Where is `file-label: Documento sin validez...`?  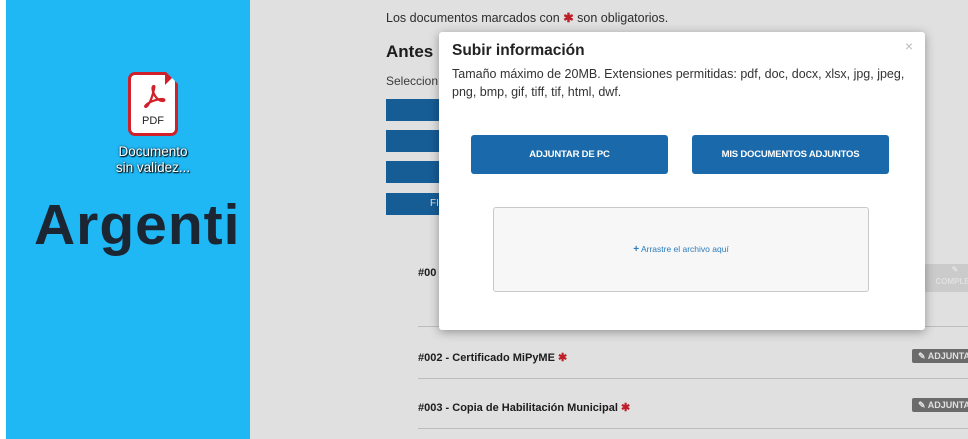 file-label: Documento sin validez... is located at coordinates (153, 160).